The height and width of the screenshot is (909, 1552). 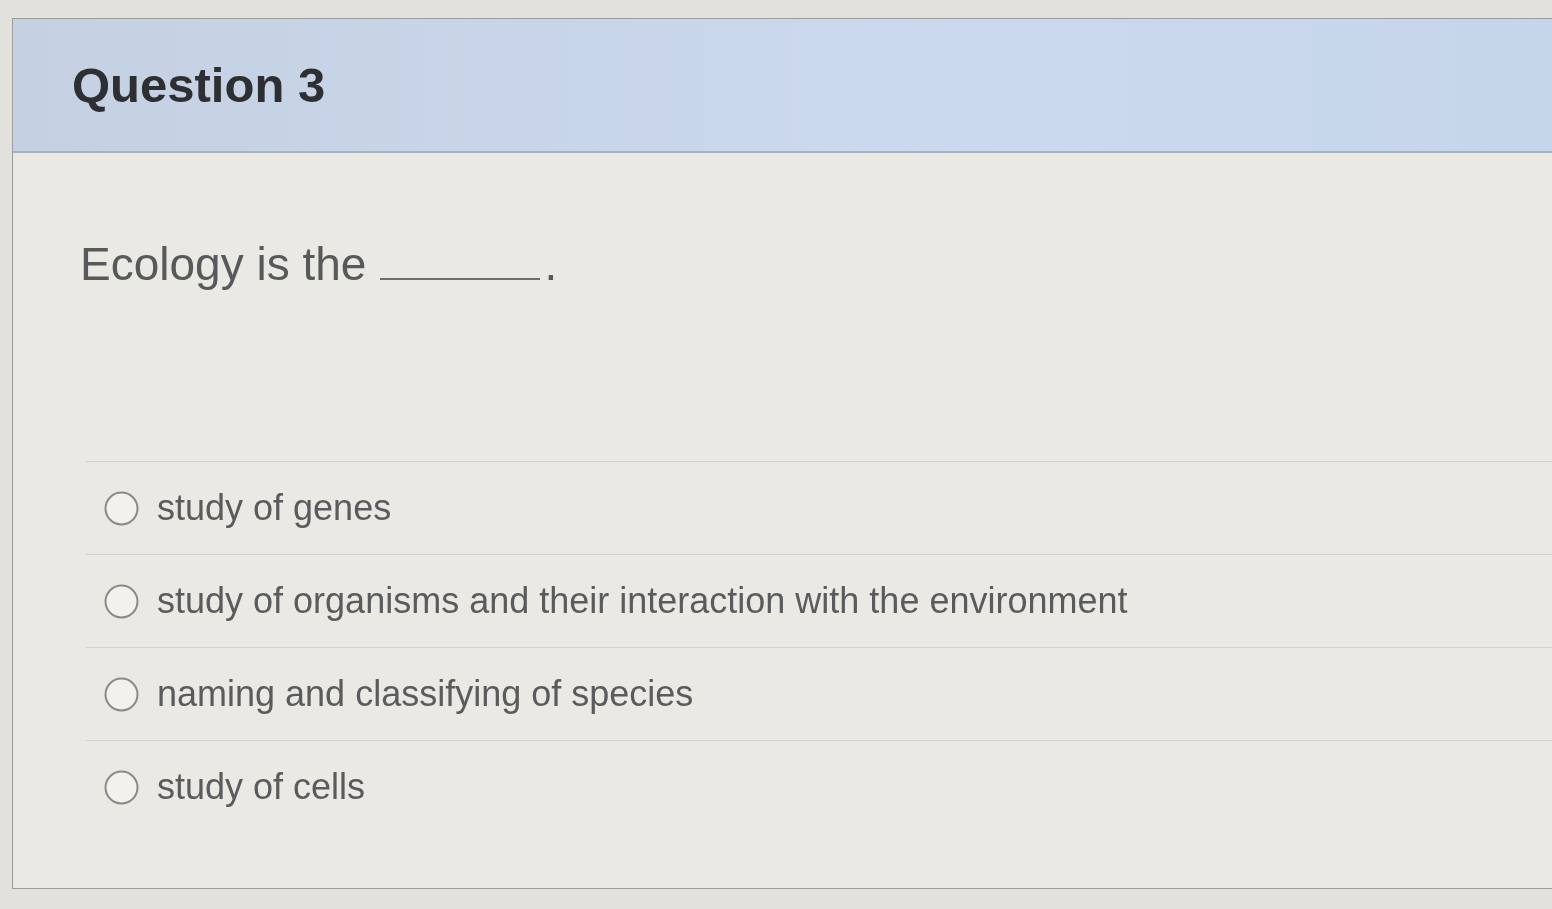 I want to click on question-title: Question 3, so click(x=199, y=85).